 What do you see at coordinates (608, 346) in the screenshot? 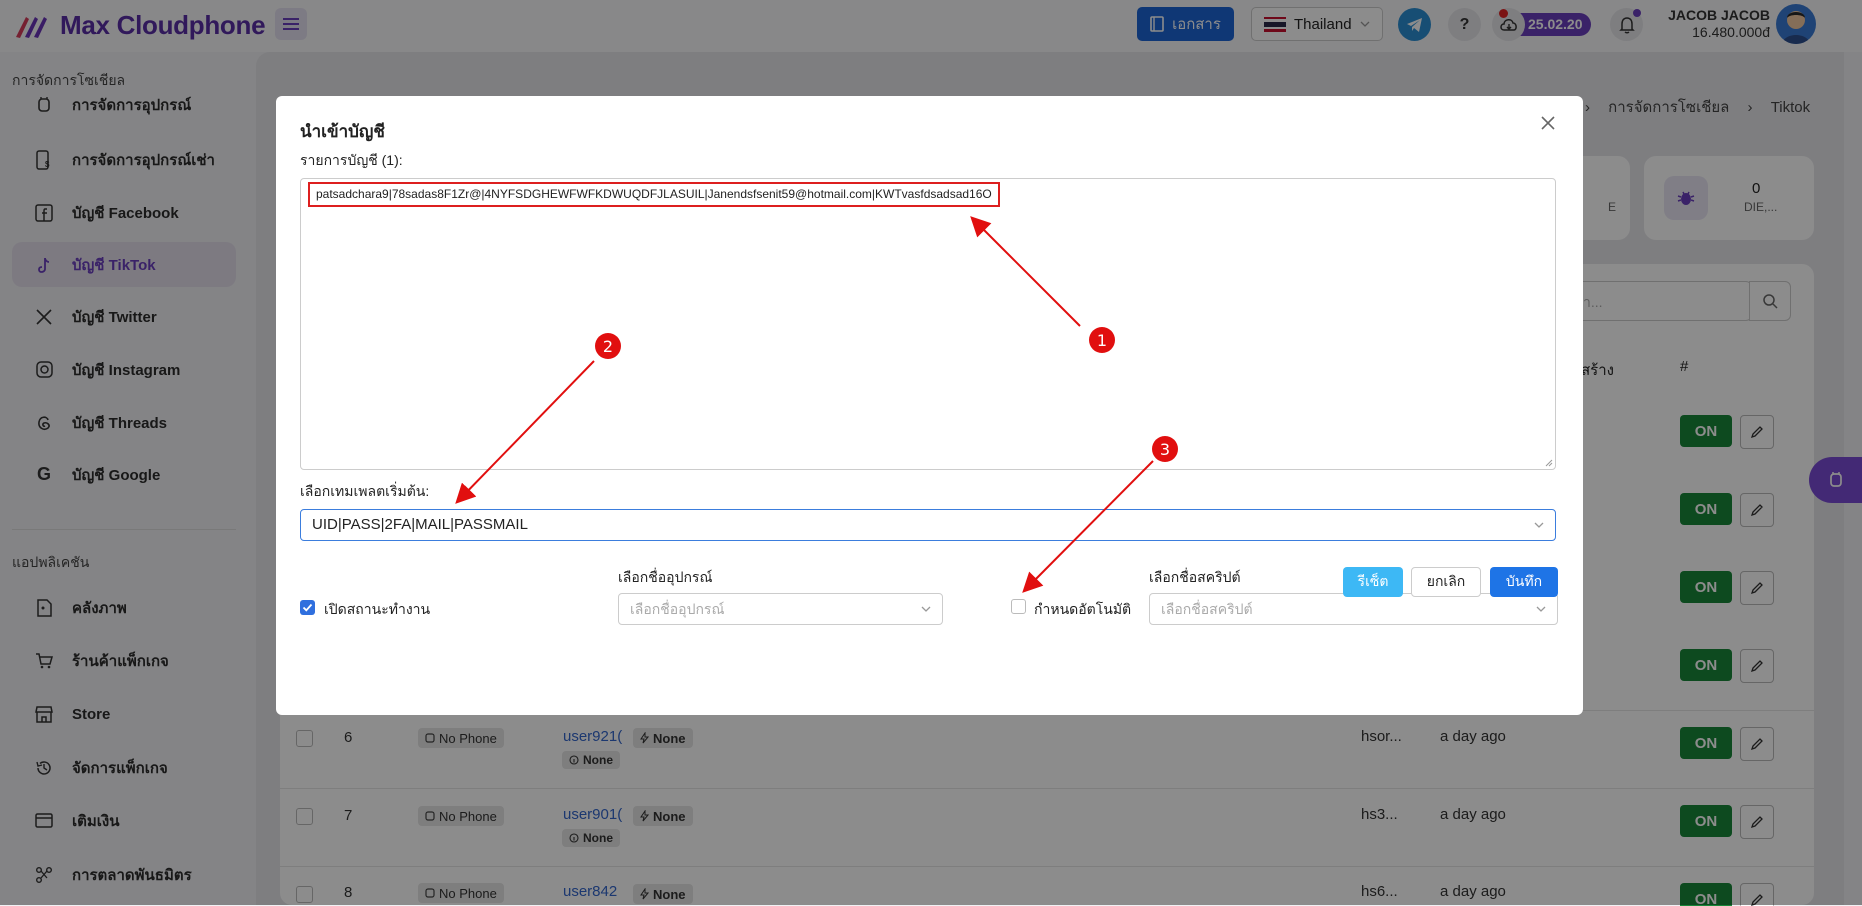
I see `annotation-marker-2: 2` at bounding box center [608, 346].